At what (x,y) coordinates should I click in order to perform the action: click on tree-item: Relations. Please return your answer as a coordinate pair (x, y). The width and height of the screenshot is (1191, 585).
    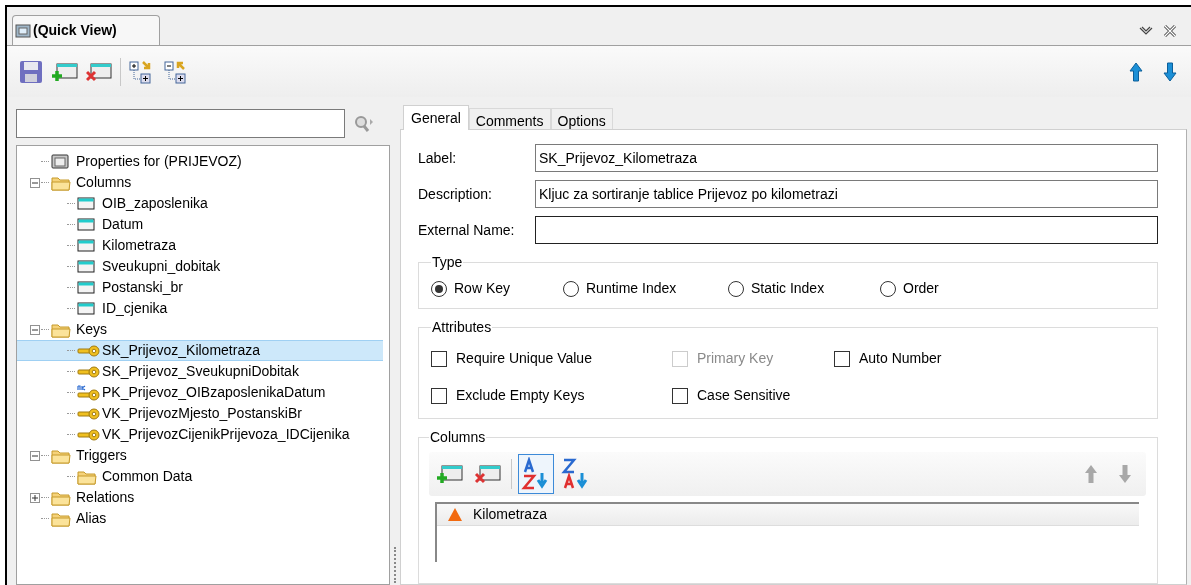
    Looking at the image, I should click on (105, 497).